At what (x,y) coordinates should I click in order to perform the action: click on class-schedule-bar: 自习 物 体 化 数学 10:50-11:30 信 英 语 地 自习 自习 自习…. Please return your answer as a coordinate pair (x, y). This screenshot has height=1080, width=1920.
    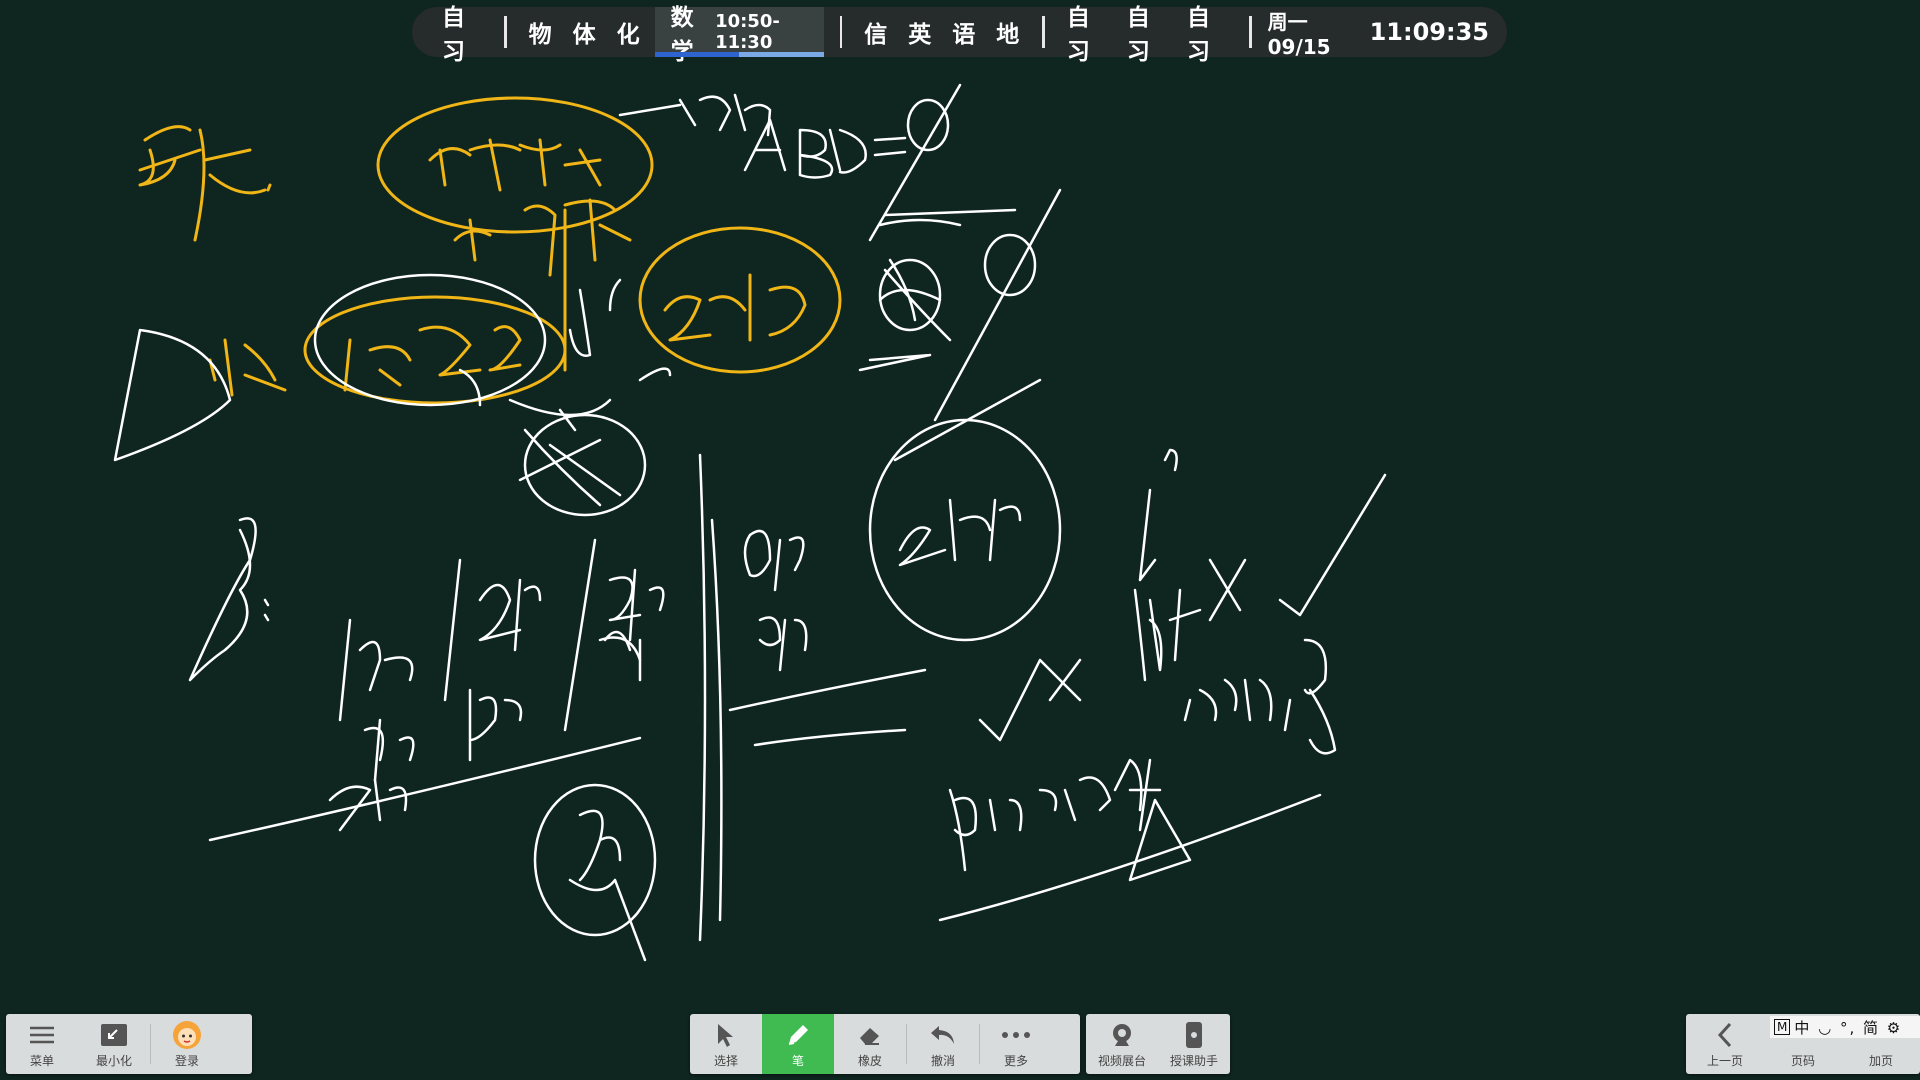
    Looking at the image, I should click on (959, 35).